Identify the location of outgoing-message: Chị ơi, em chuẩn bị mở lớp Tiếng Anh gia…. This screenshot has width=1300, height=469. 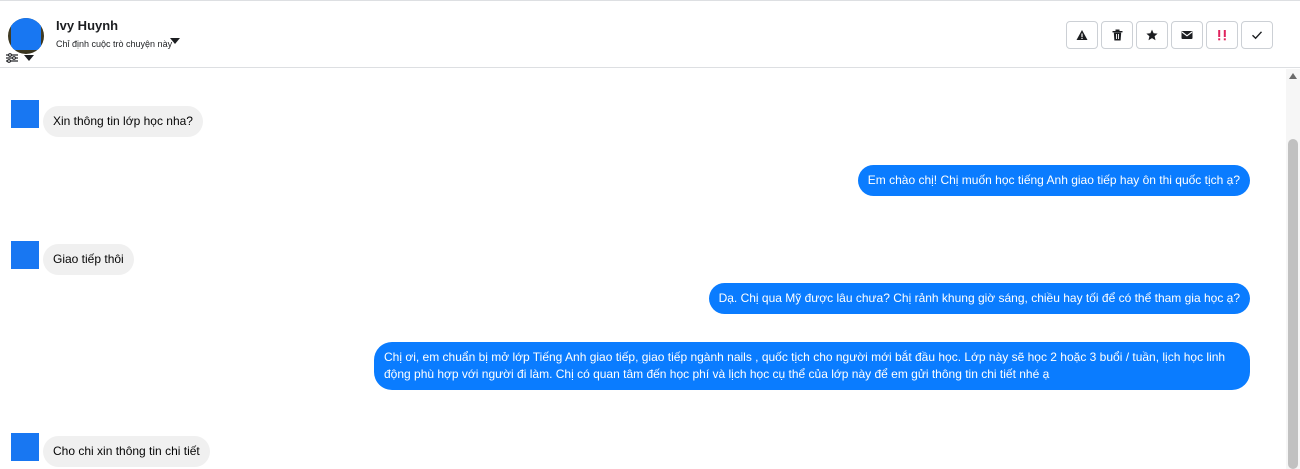
(812, 366).